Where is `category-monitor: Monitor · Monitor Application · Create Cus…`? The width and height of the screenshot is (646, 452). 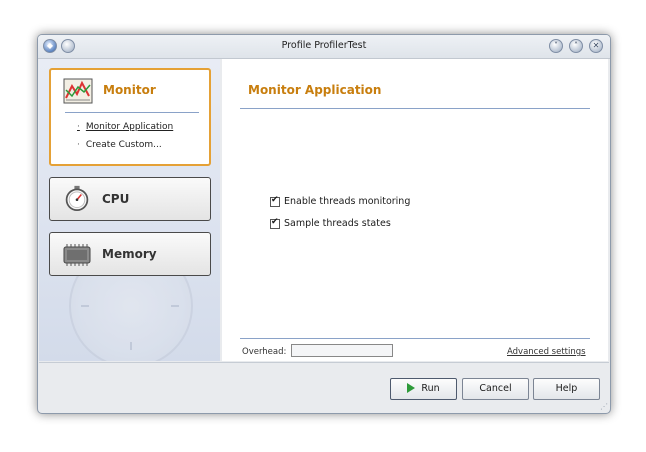
category-monitor: Monitor · Monitor Application · Create Cus… is located at coordinates (130, 117).